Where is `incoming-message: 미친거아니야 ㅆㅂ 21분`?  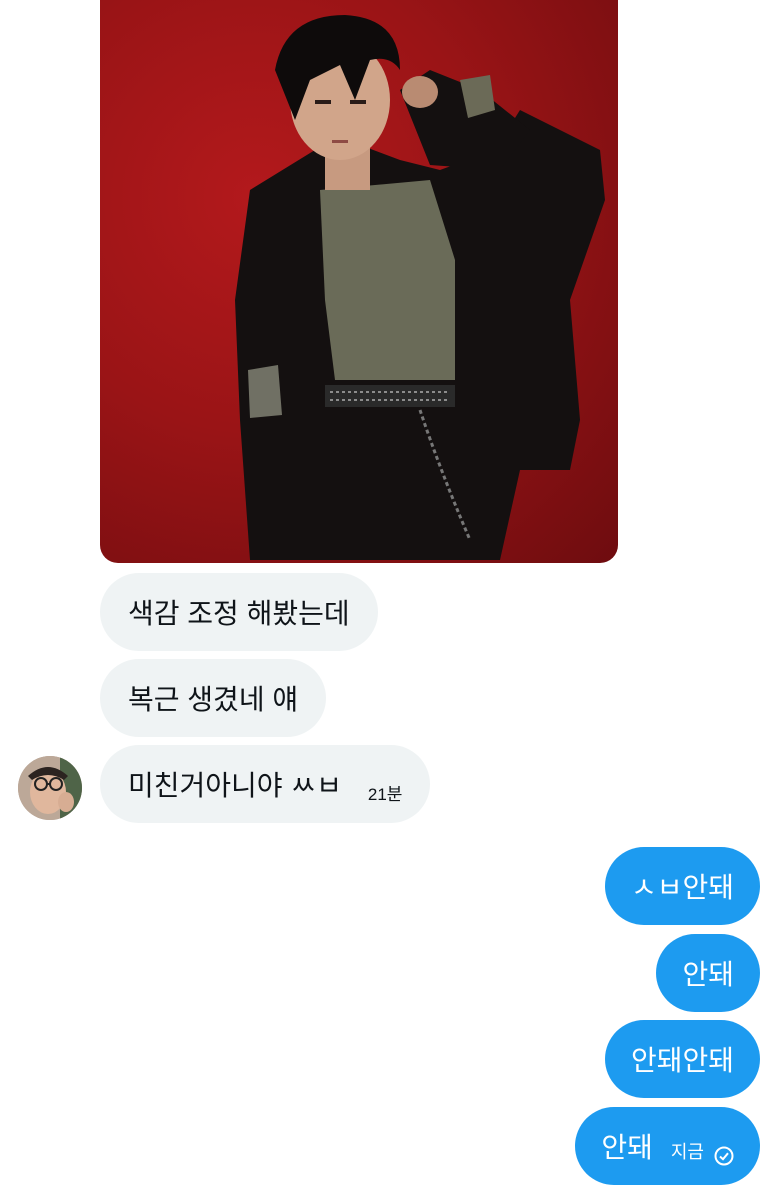 incoming-message: 미친거아니야 ㅆㅂ 21분 is located at coordinates (265, 784).